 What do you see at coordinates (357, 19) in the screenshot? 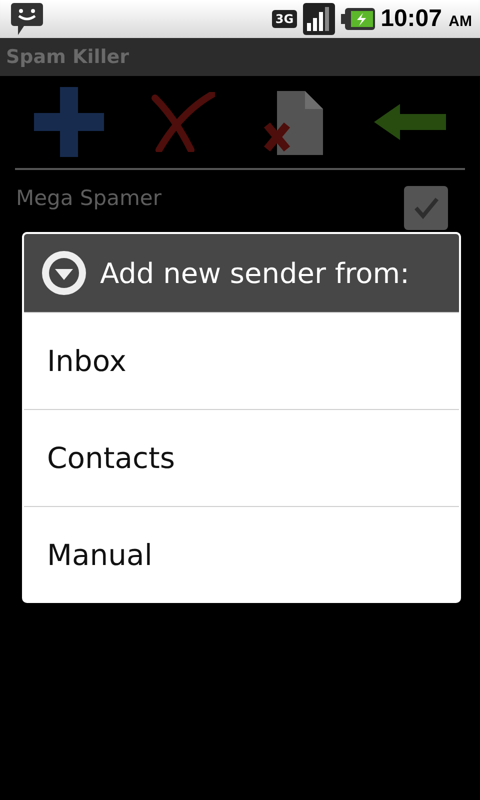
I see `battery-icon` at bounding box center [357, 19].